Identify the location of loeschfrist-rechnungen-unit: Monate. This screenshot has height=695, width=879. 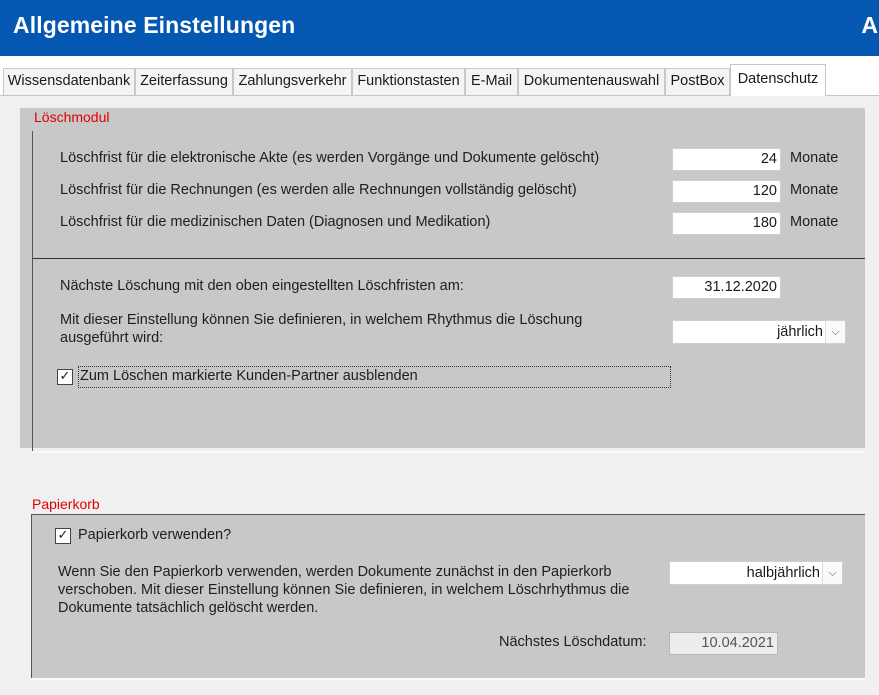
(814, 190).